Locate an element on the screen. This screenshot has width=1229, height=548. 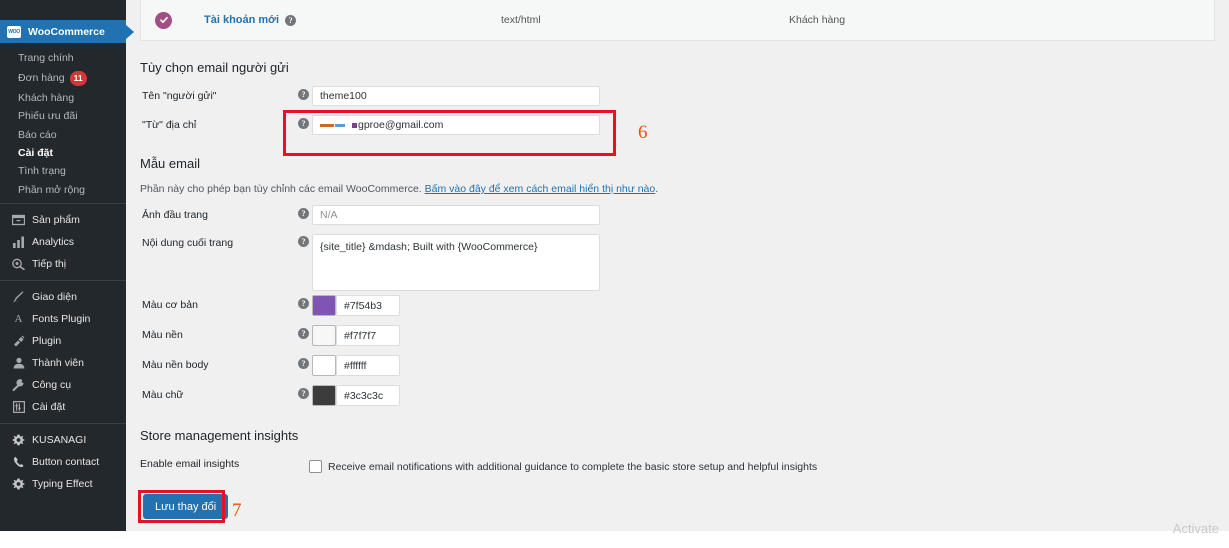
check-circle-icon is located at coordinates (163, 20).